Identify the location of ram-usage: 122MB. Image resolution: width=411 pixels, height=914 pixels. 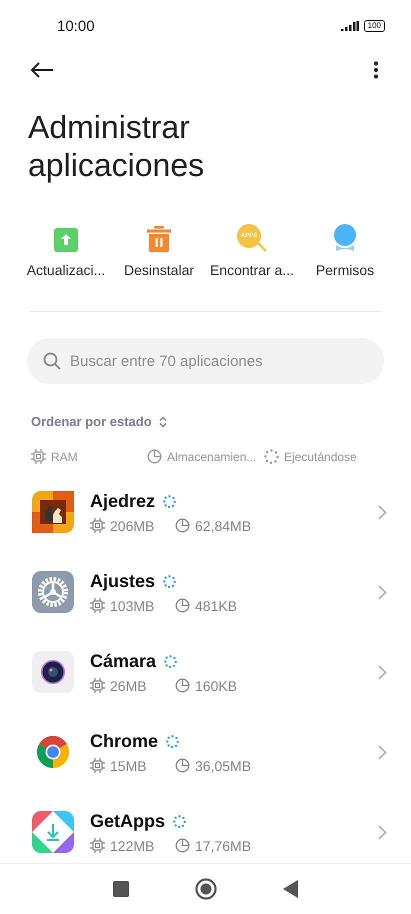
(133, 846).